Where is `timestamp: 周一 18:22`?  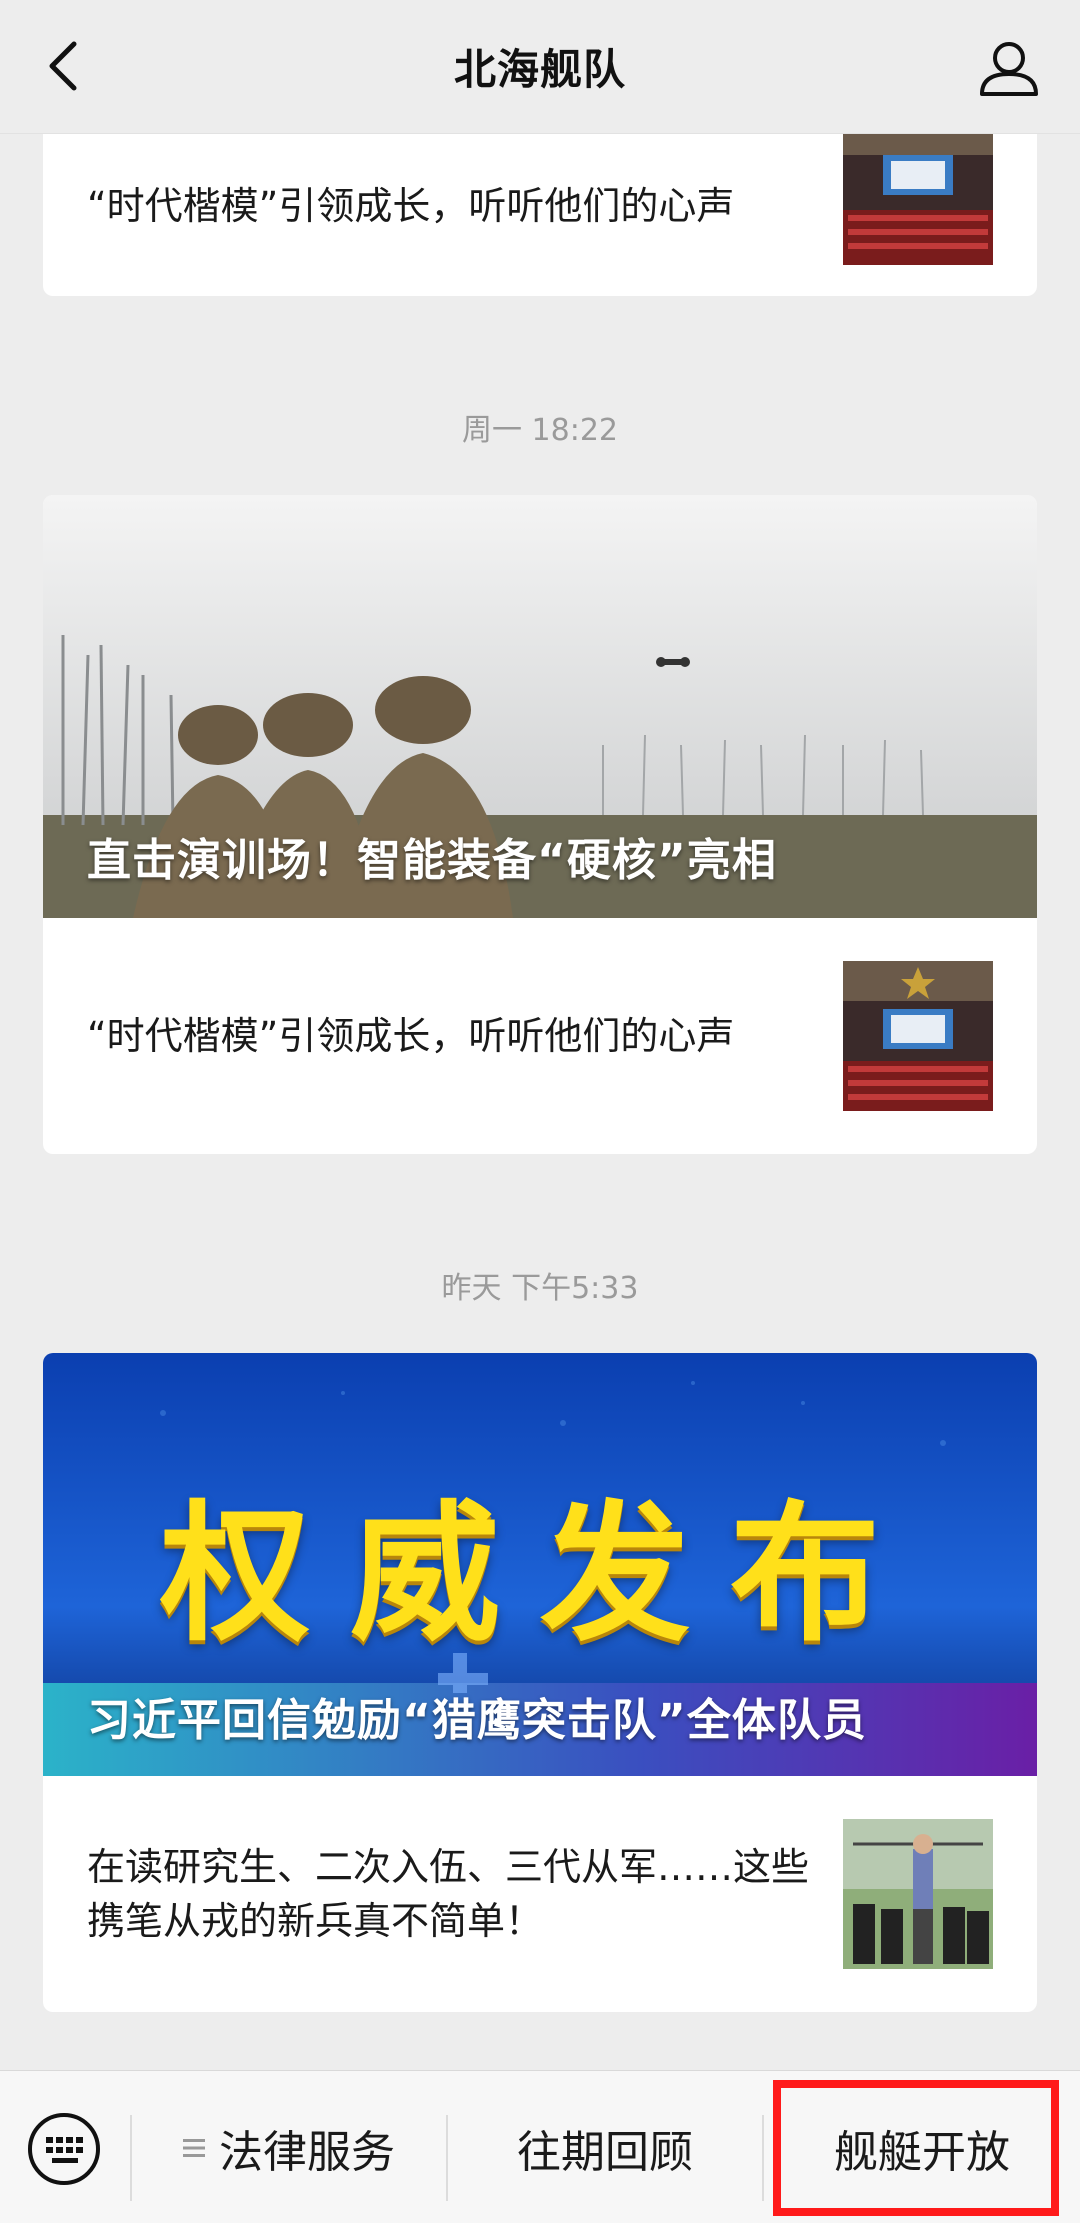
timestamp: 周一 18:22 is located at coordinates (540, 430).